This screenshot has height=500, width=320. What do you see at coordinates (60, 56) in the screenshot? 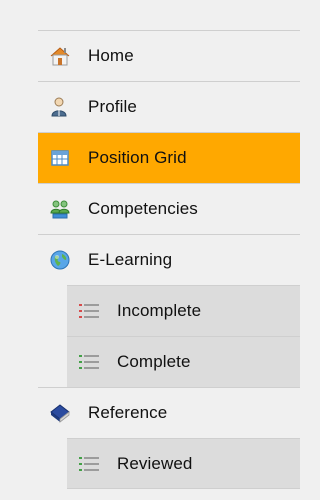
I see `house-icon` at bounding box center [60, 56].